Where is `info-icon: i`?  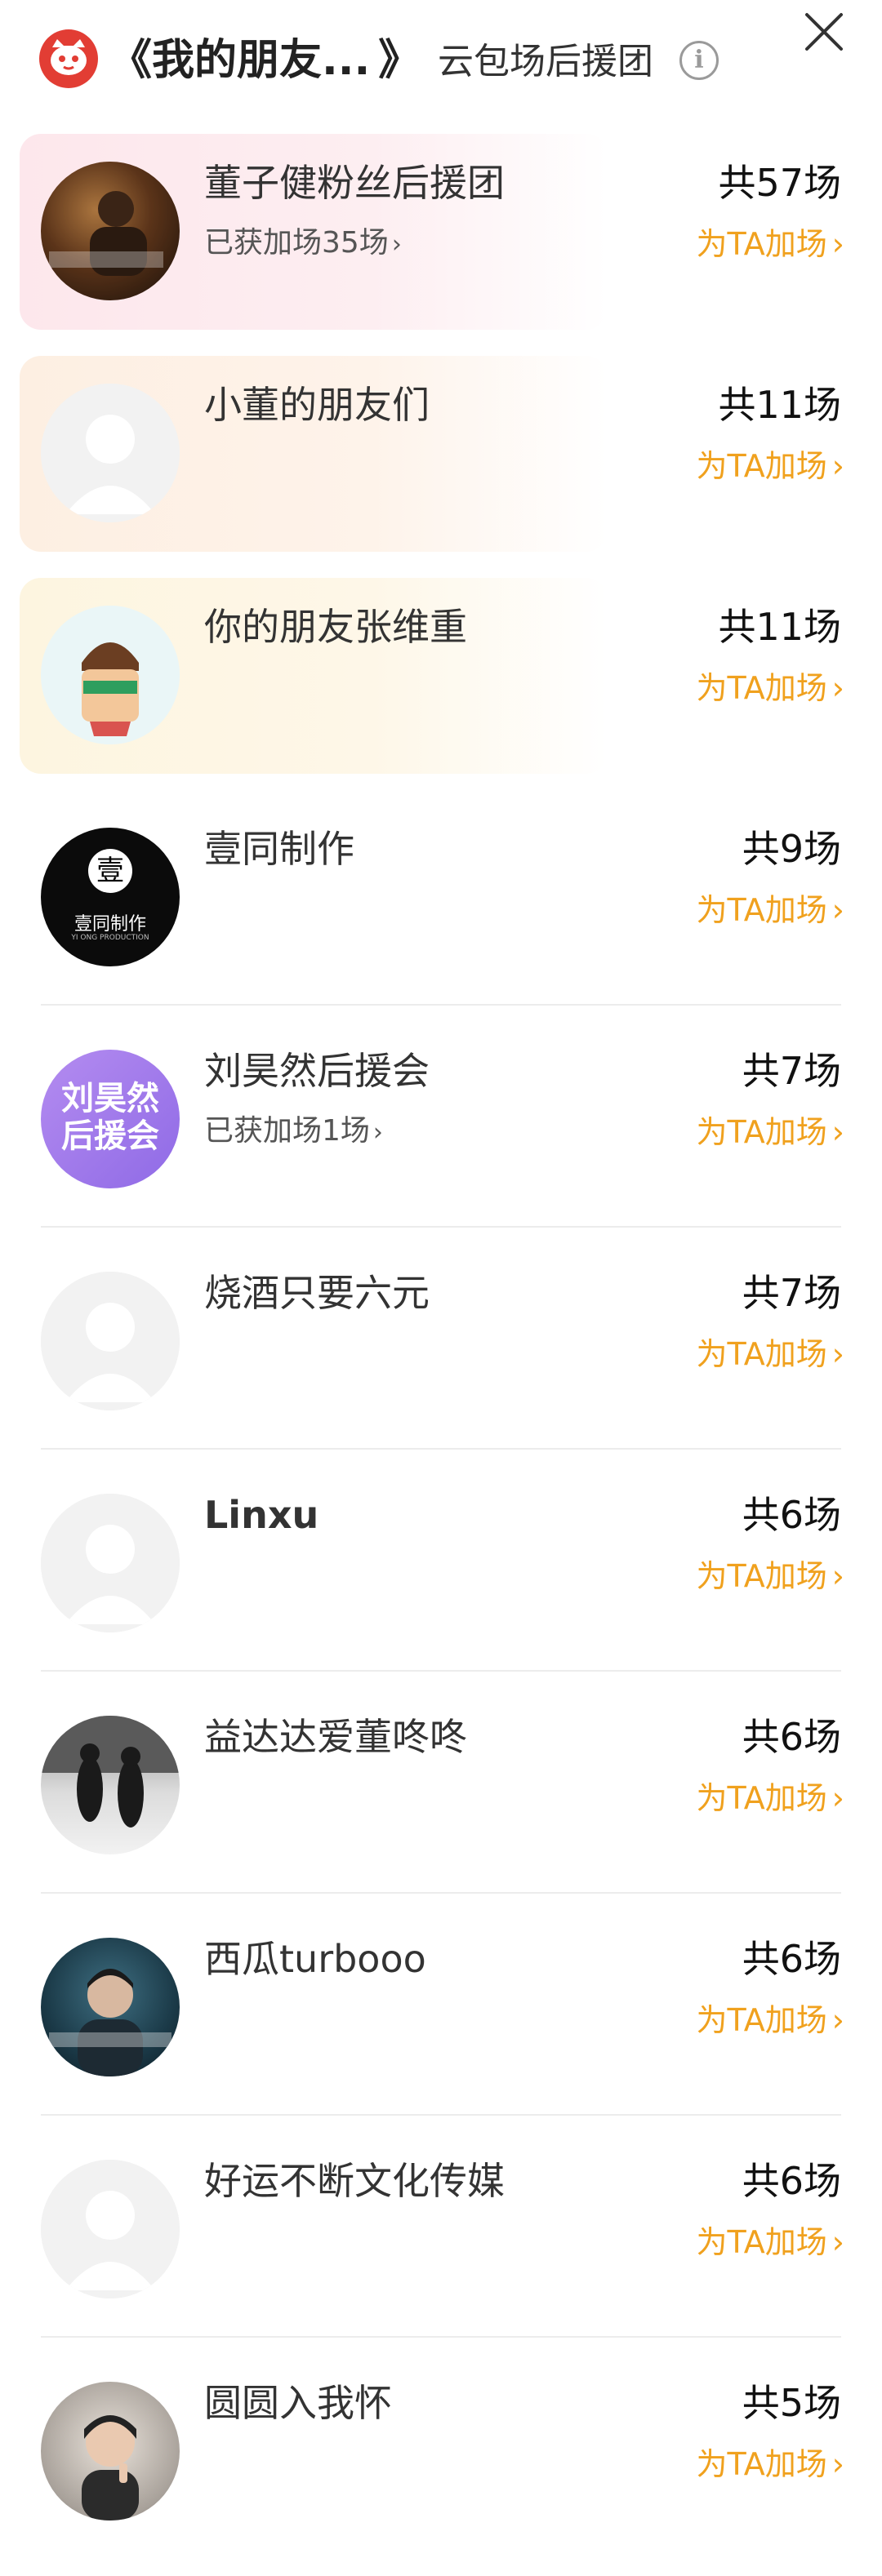
info-icon: i is located at coordinates (699, 60).